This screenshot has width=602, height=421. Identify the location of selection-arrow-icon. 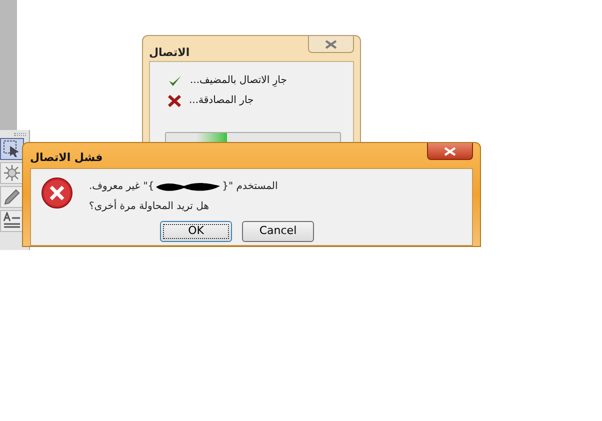
(12, 149).